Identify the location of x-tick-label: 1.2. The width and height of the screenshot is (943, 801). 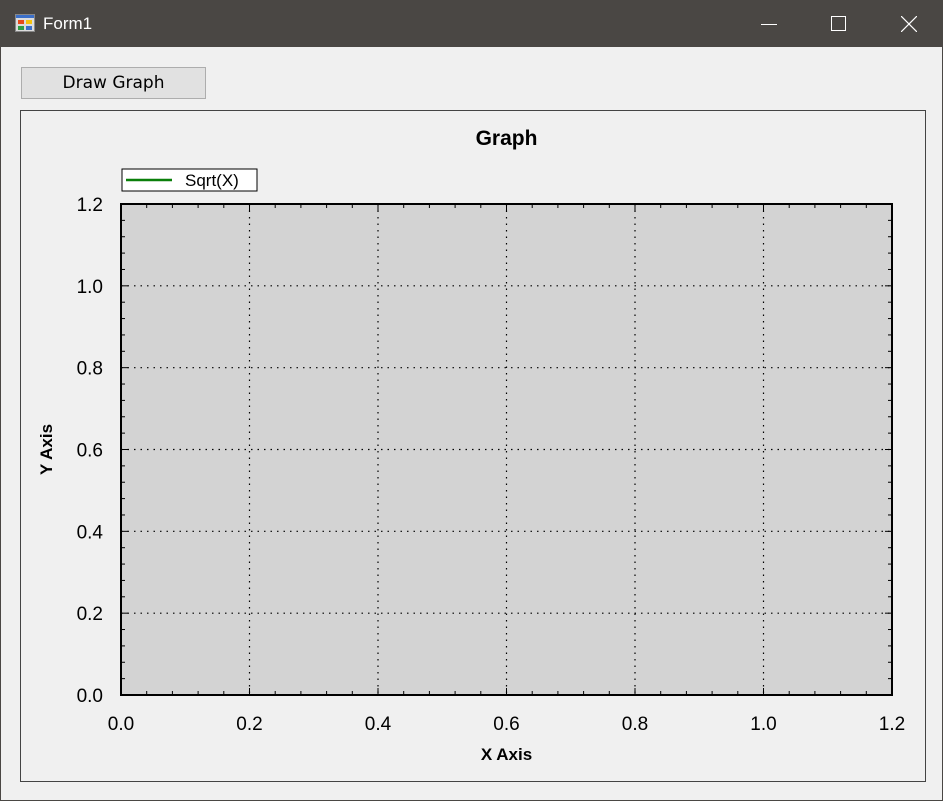
(892, 724).